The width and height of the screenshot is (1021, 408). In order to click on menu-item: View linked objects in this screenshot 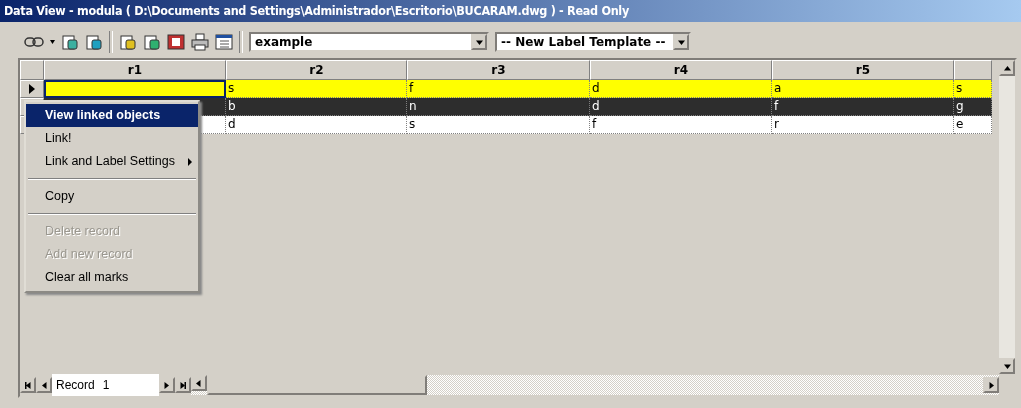, I will do `click(112, 115)`.